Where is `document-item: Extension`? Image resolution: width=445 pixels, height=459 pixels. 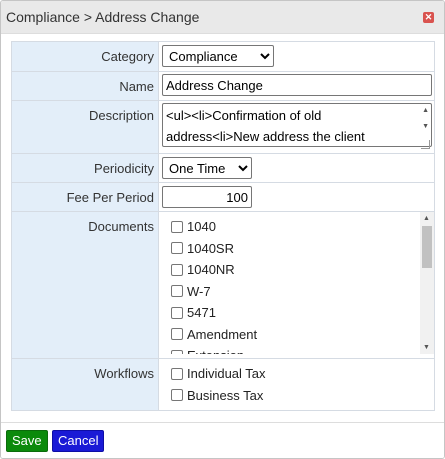
document-item: Extension is located at coordinates (302, 349).